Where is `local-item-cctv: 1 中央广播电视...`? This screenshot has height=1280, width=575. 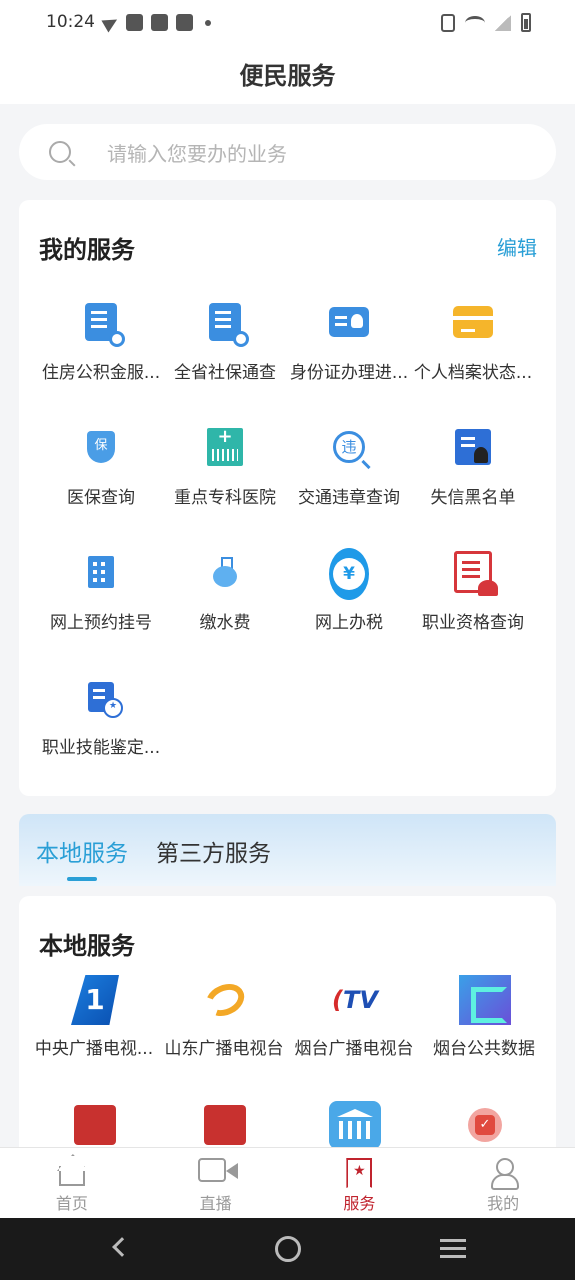 local-item-cctv: 1 中央广播电视... is located at coordinates (94, 1030).